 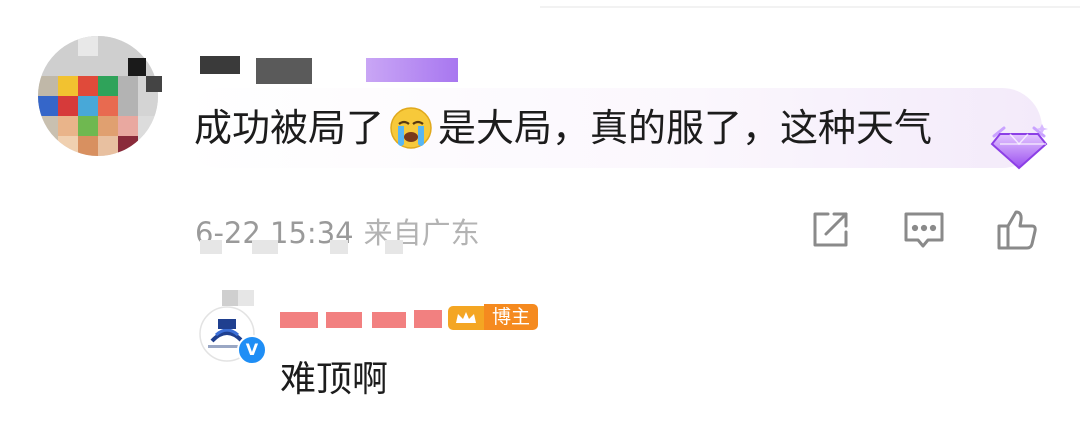 I want to click on reply-text: 难顶啊, so click(x=334, y=379).